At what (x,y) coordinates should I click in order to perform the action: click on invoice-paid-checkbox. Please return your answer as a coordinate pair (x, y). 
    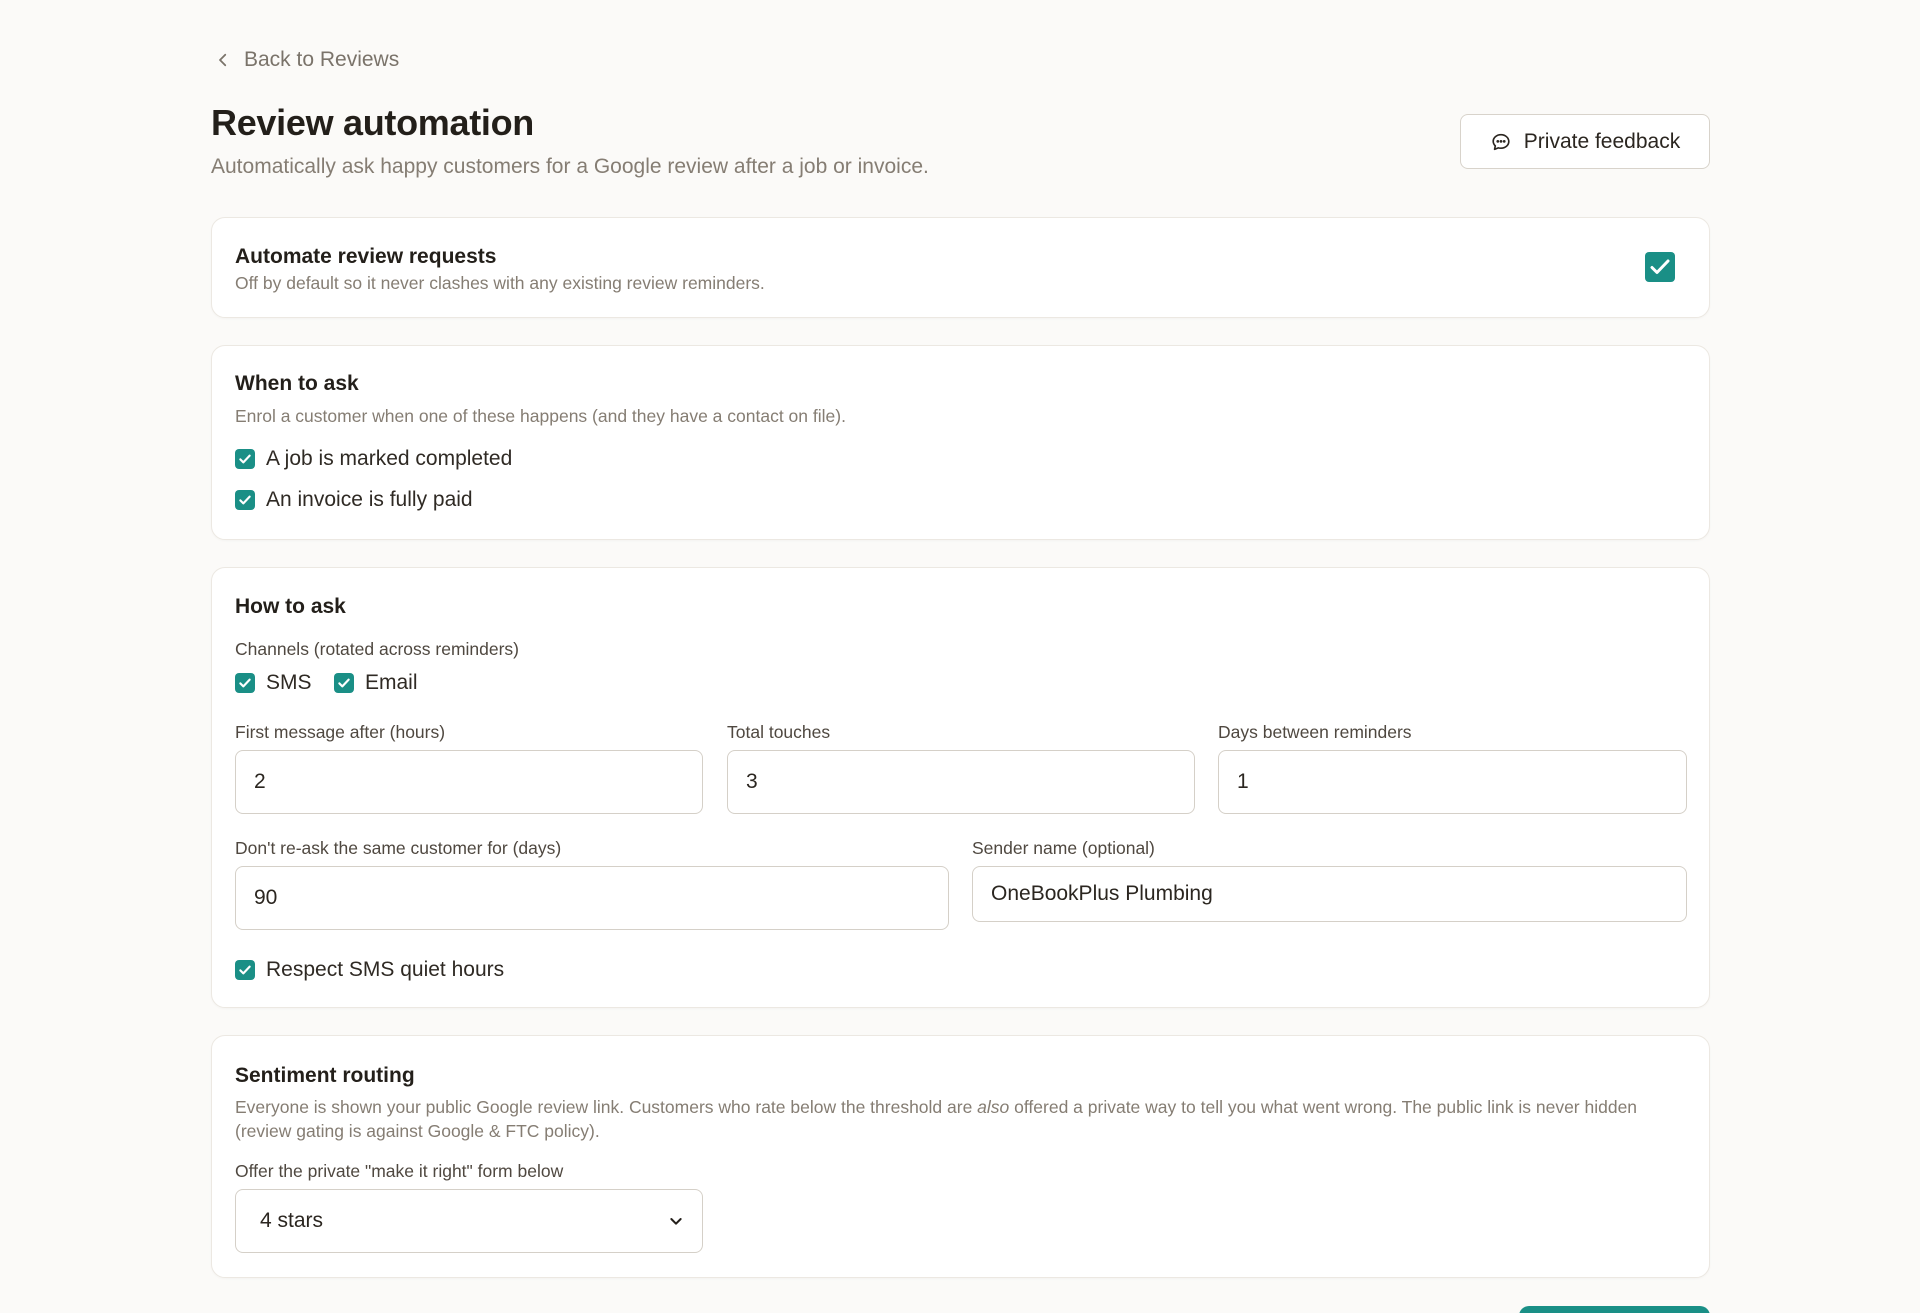
    Looking at the image, I should click on (245, 500).